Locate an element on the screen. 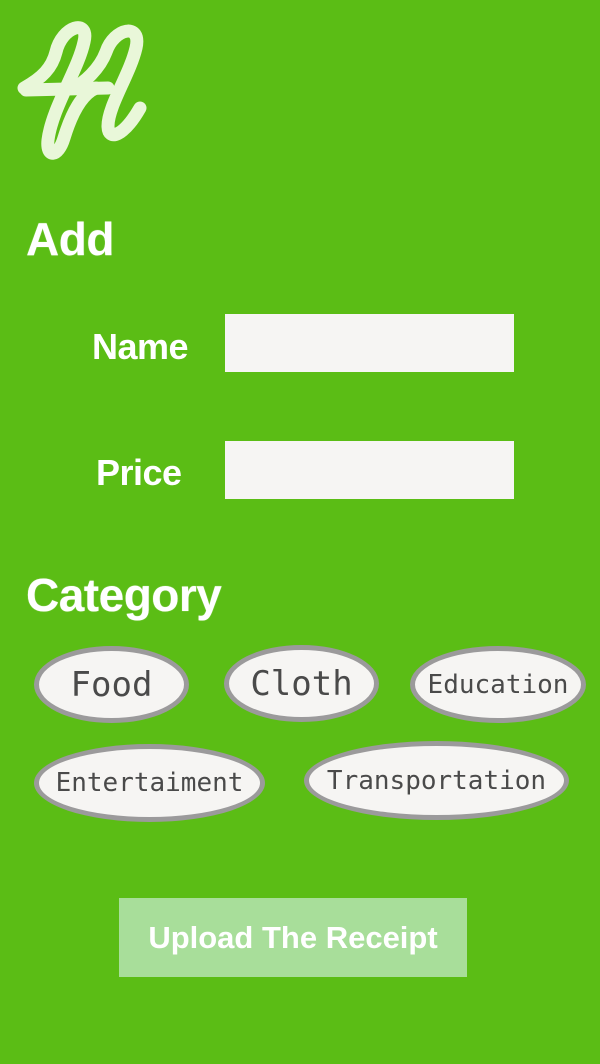 Image resolution: width=600 pixels, height=1064 pixels. category-chip-cloth: Cloth is located at coordinates (301, 683).